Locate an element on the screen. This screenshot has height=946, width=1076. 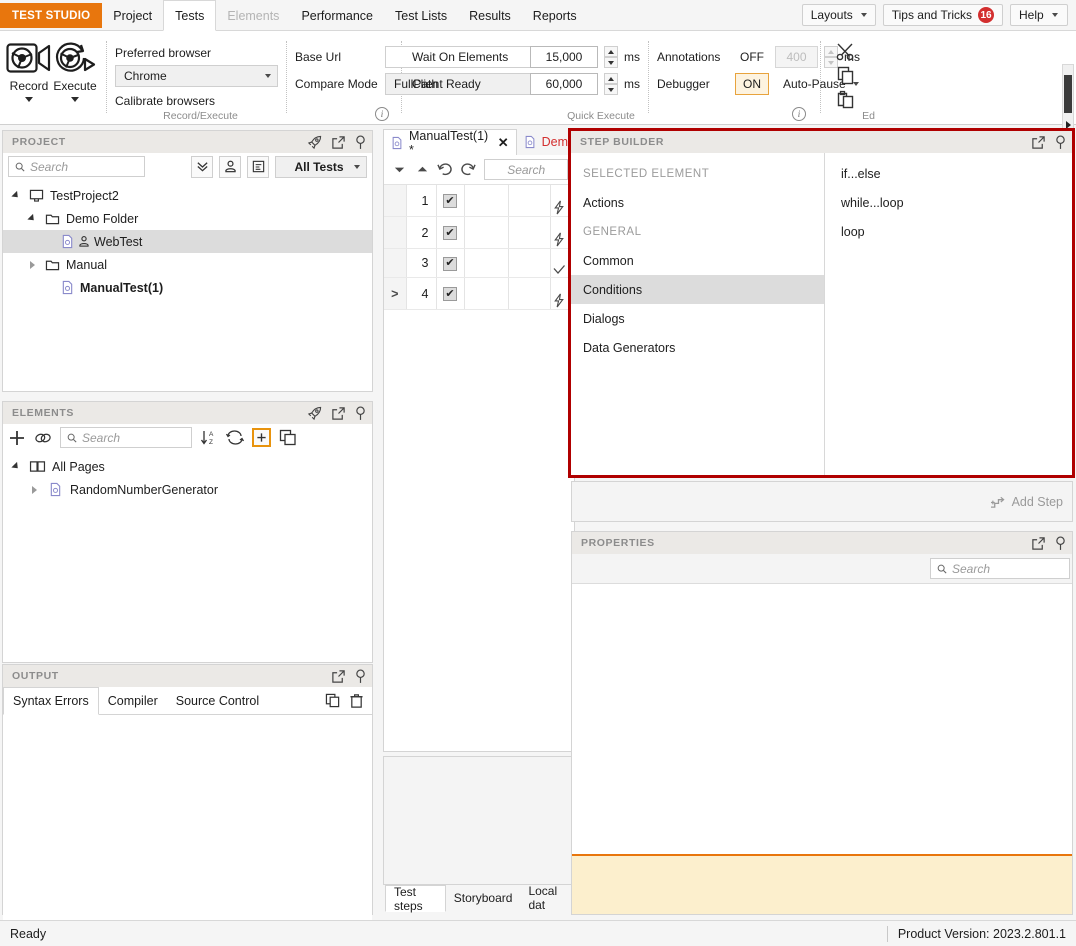
sort-az-icon: AZ is located at coordinates (209, 437).